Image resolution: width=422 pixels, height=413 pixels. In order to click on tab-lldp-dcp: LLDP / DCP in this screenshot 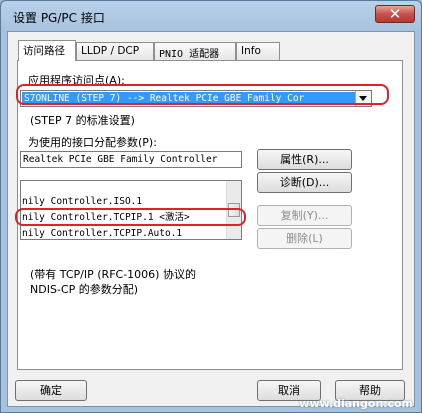, I will do `click(115, 51)`.